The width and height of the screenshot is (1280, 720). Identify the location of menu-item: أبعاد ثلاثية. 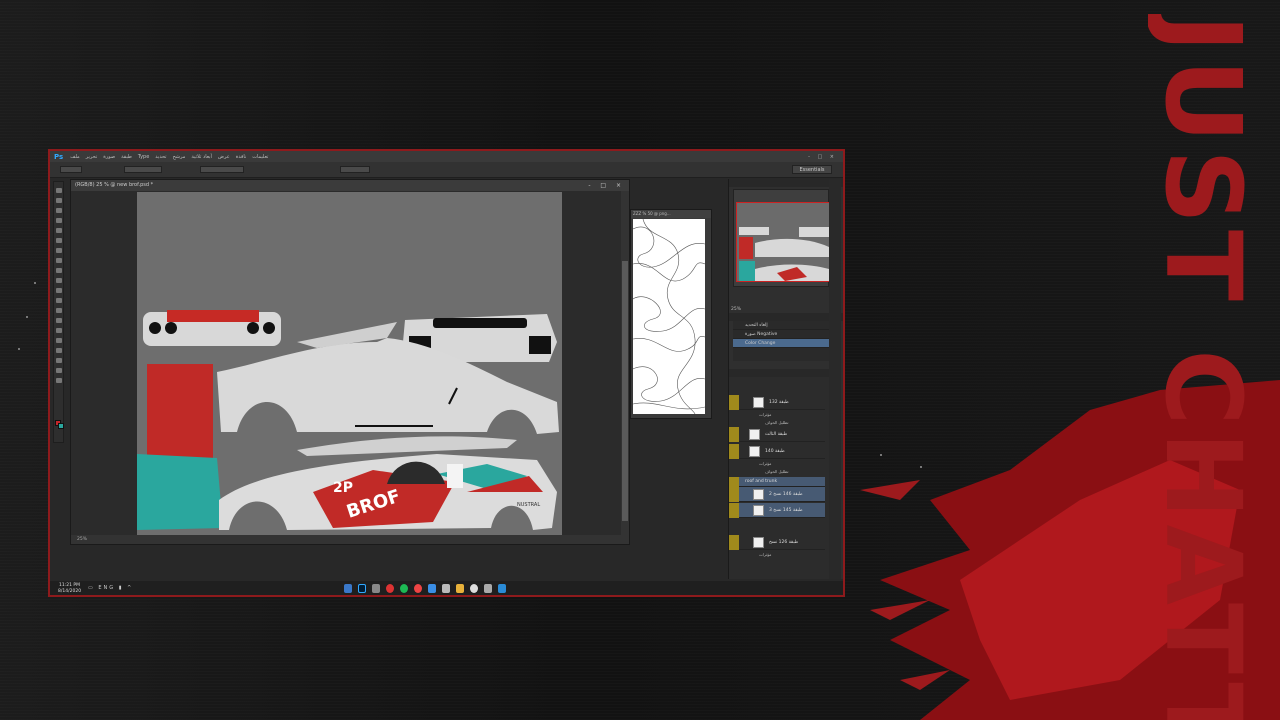
(201, 157).